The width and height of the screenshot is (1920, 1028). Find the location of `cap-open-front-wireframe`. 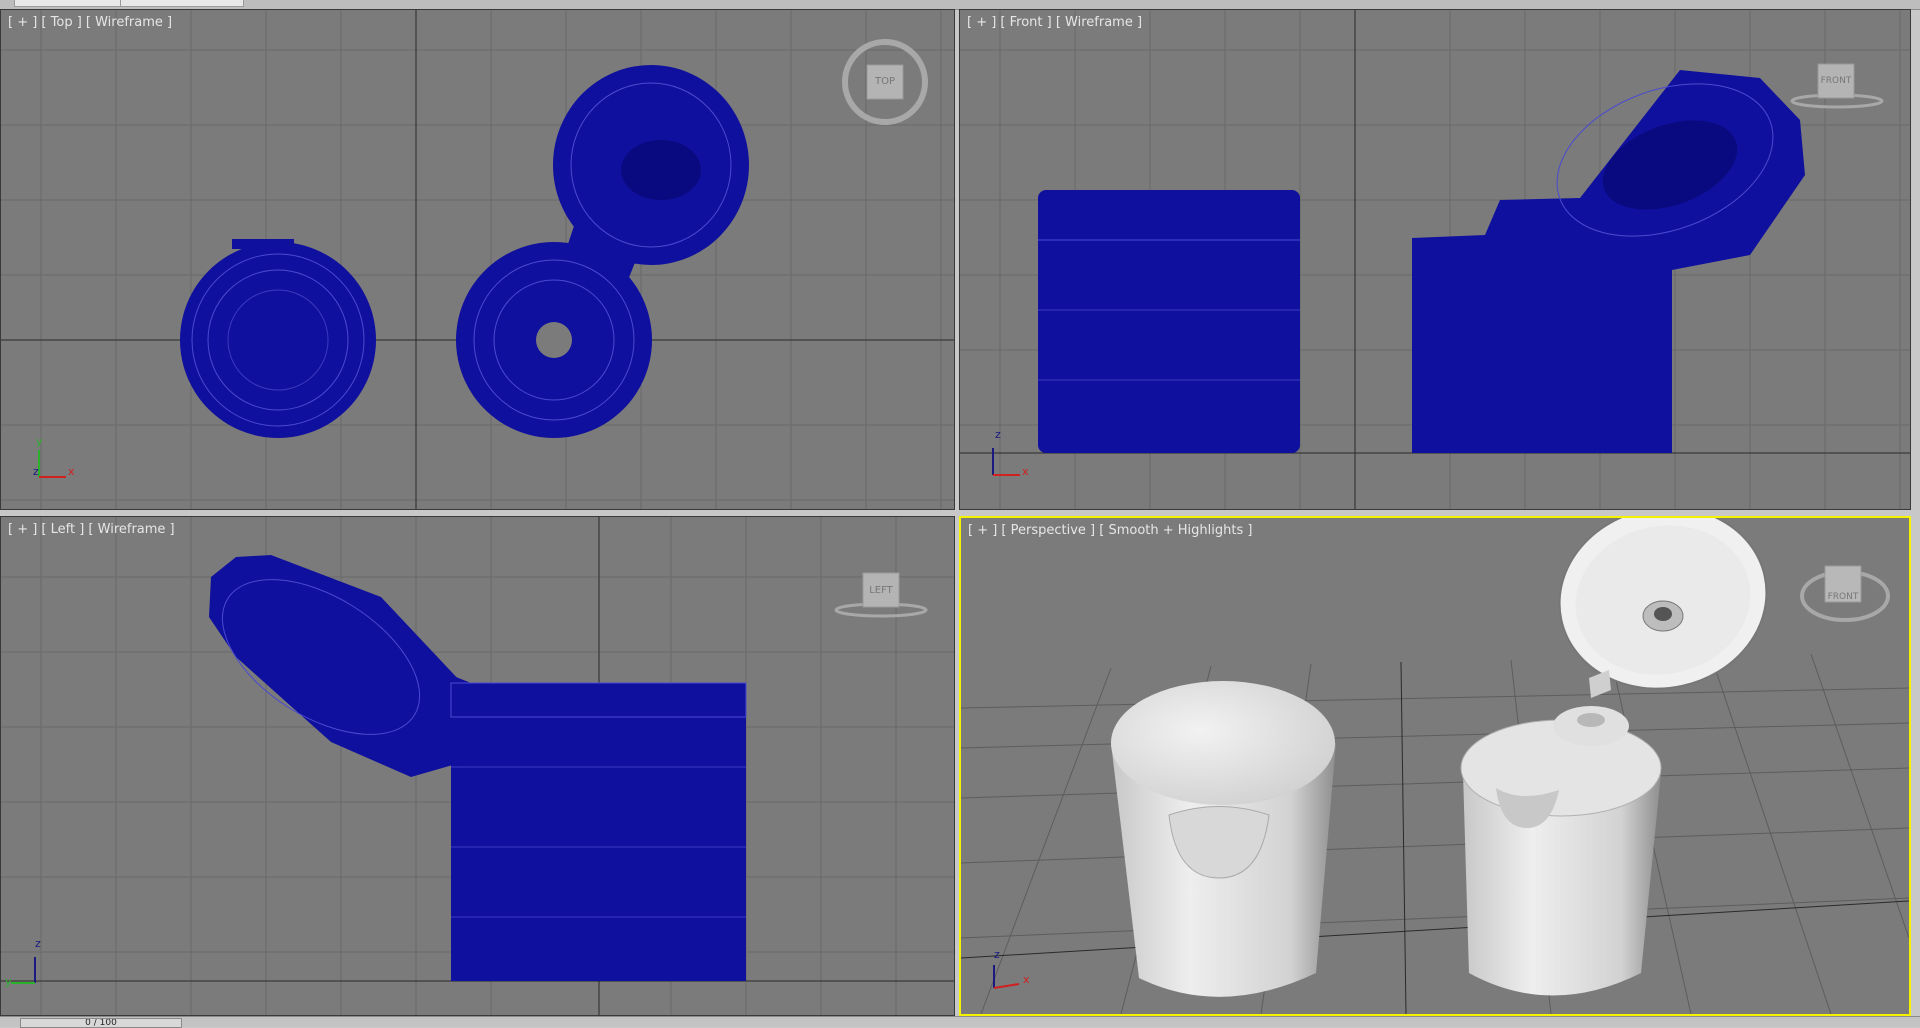

cap-open-front-wireframe is located at coordinates (1608, 254).